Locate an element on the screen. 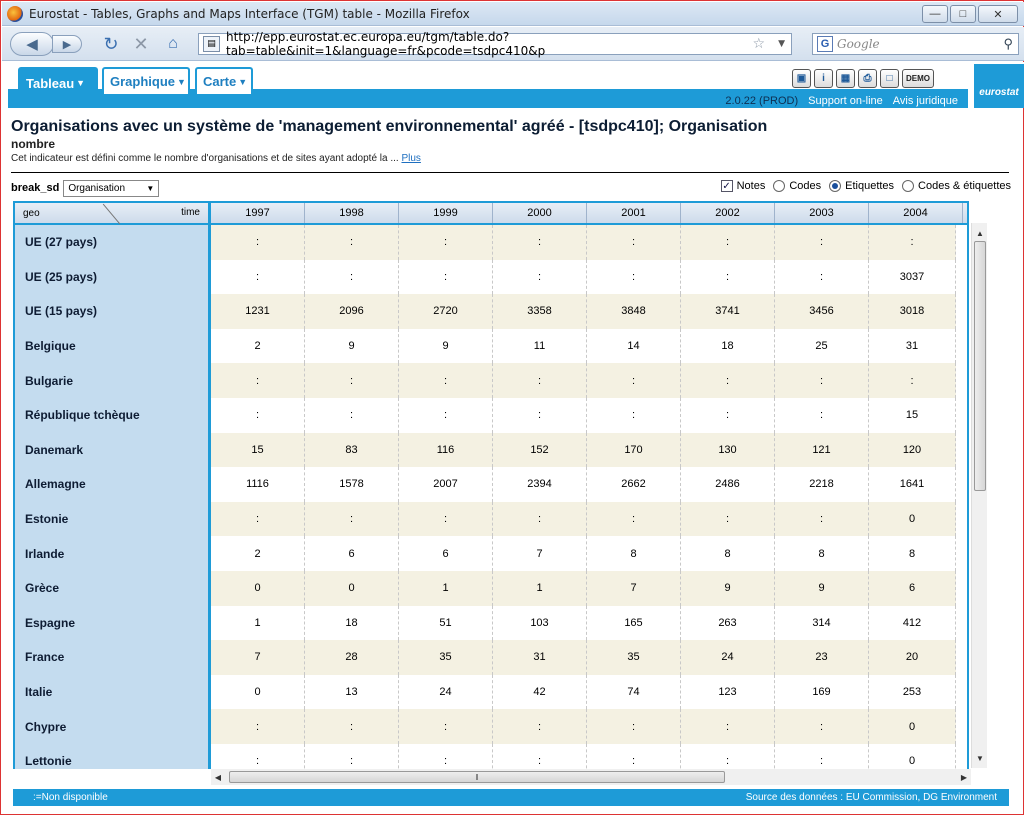 Image resolution: width=1024 pixels, height=815 pixels. year-header: 1999 is located at coordinates (446, 213).